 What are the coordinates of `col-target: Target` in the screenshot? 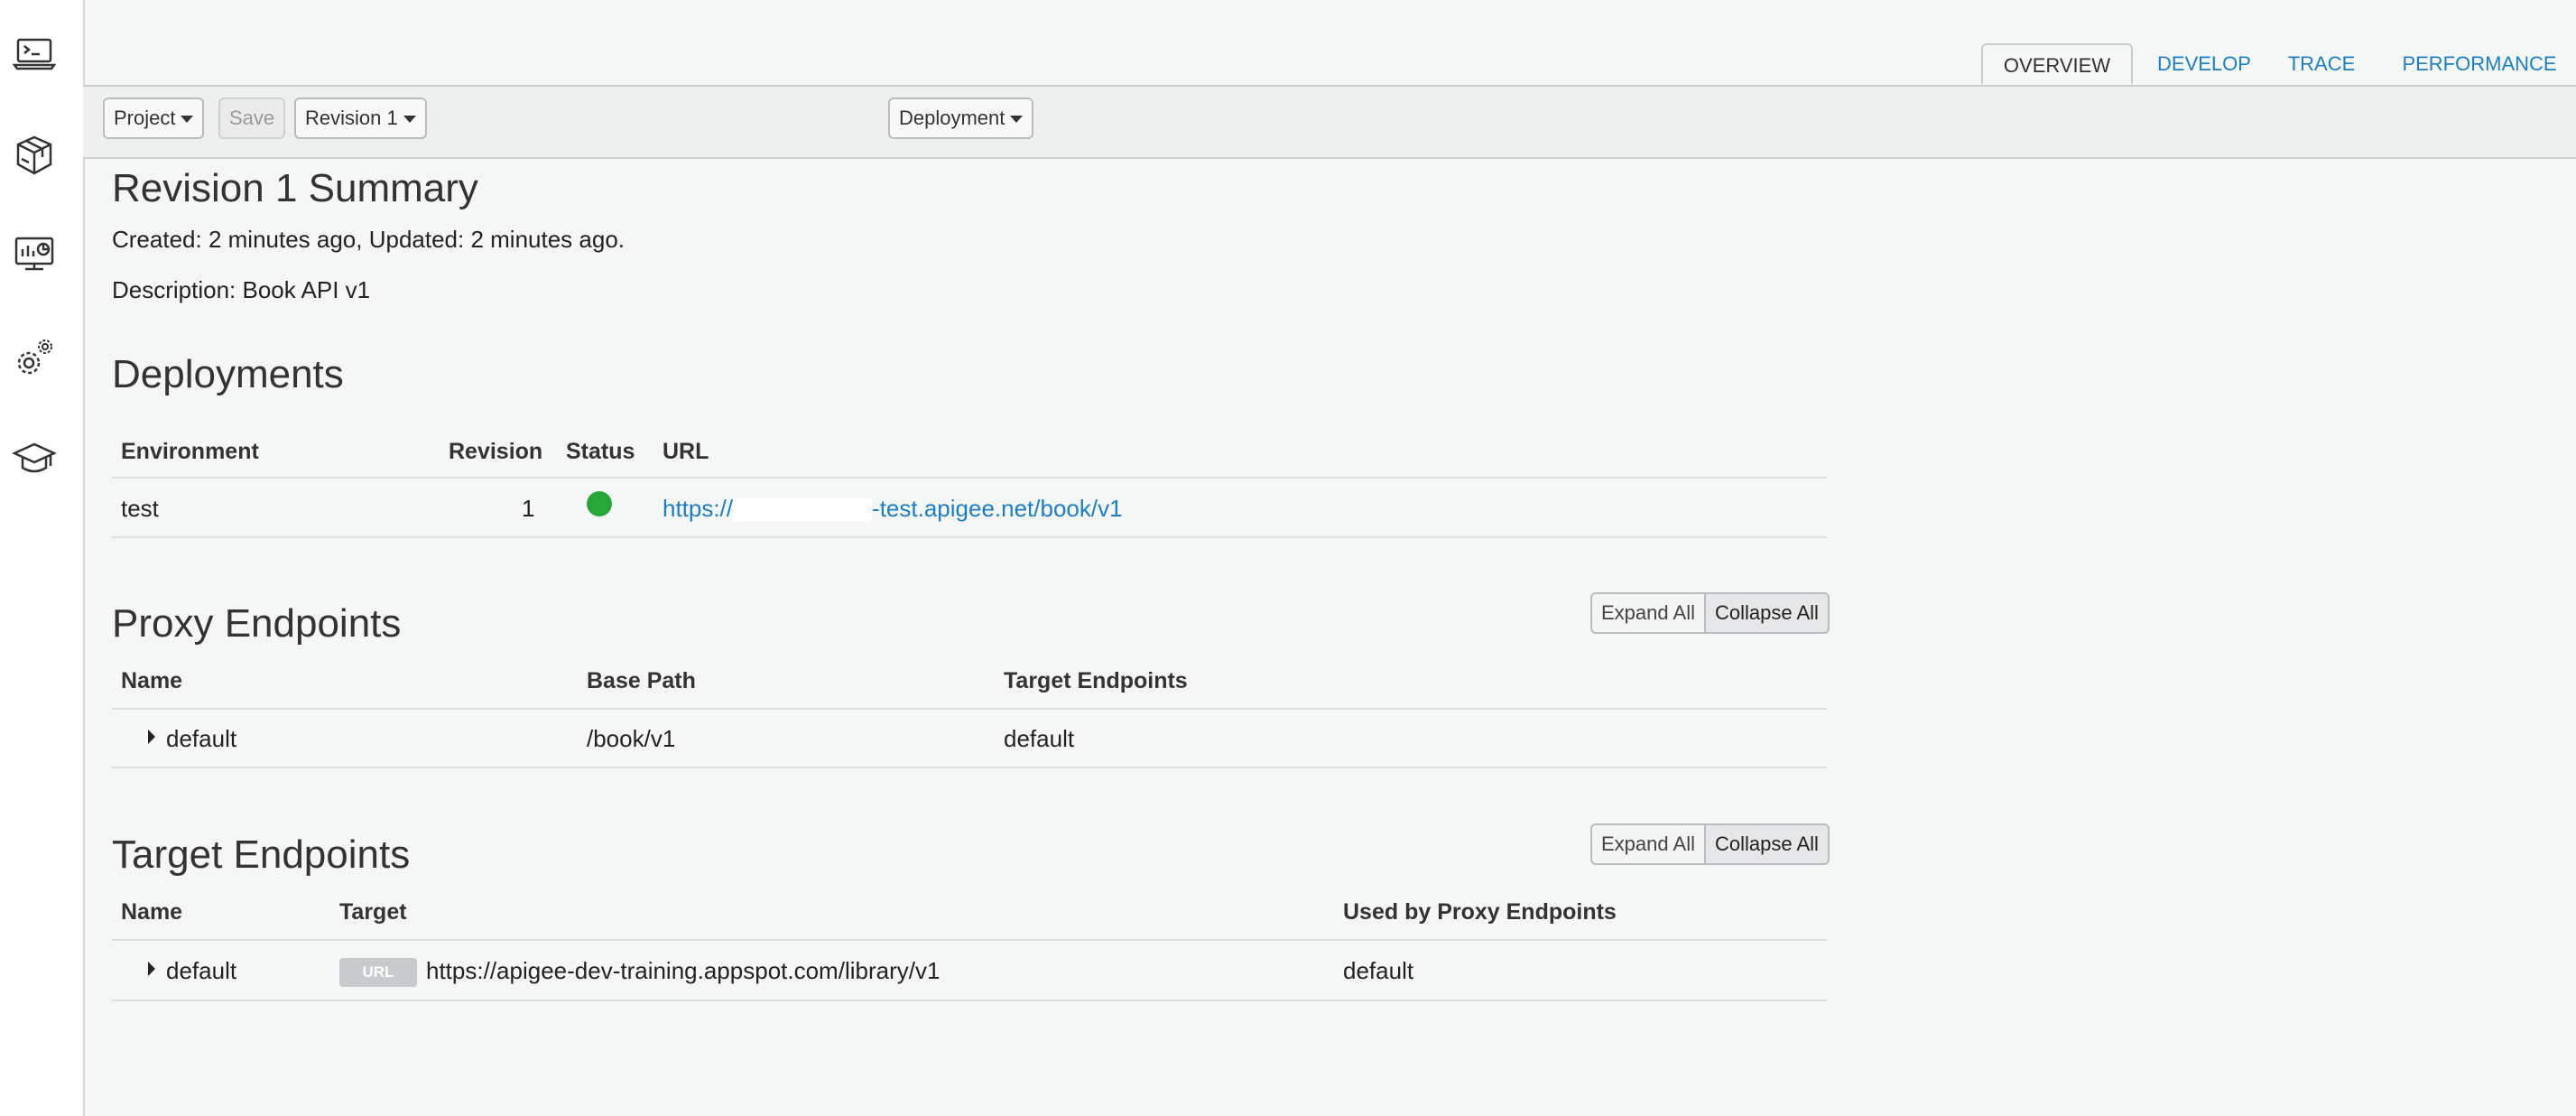 It's located at (373, 912).